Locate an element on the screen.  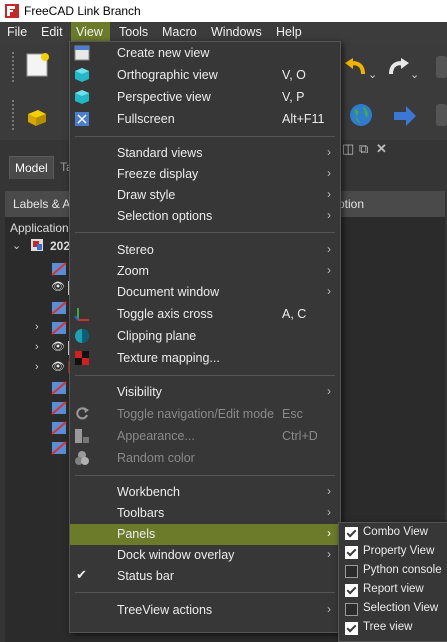
tree-document-label: 202 is located at coordinates (60, 246).